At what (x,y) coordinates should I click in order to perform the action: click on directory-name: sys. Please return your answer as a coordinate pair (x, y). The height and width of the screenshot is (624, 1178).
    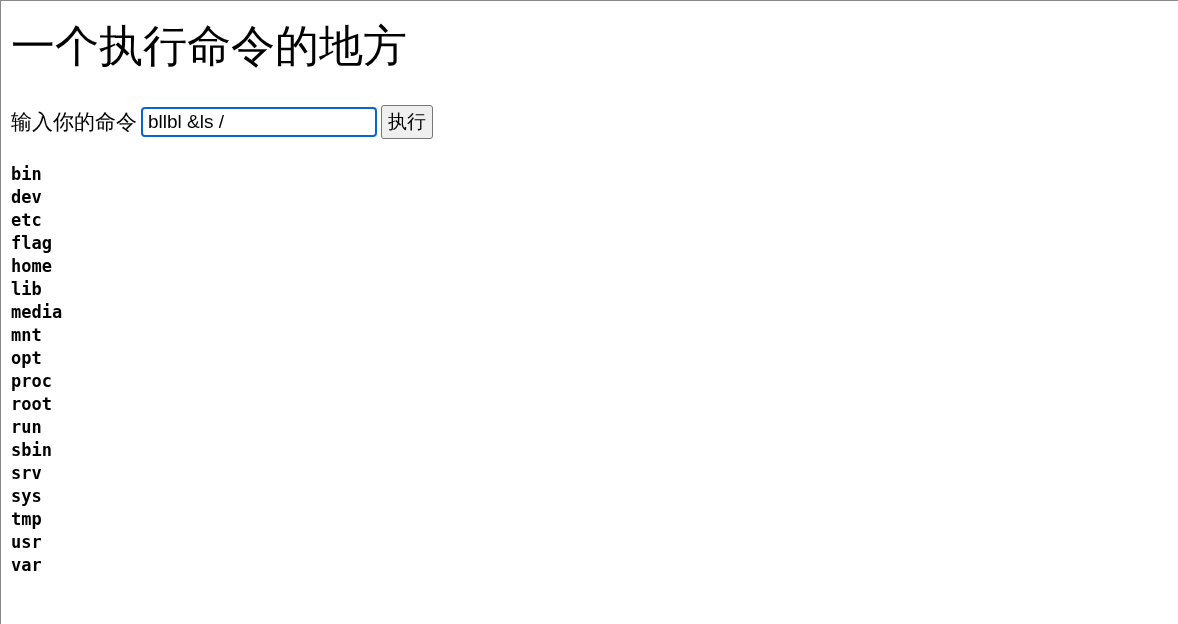
    Looking at the image, I should click on (26, 496).